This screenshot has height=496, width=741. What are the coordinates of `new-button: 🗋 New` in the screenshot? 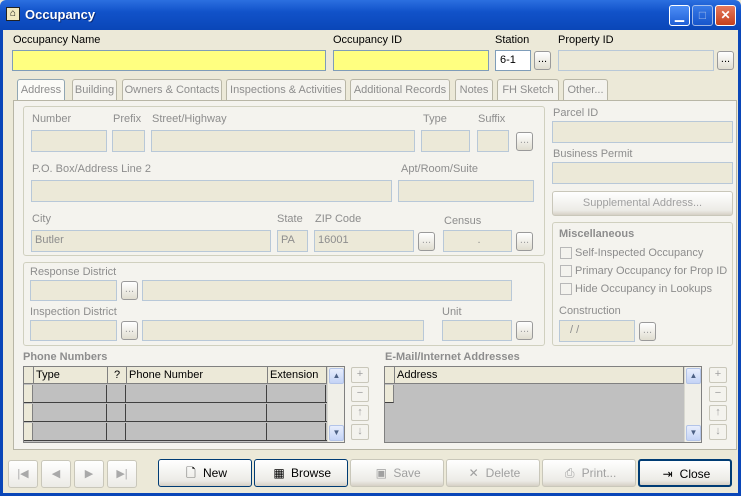 It's located at (205, 473).